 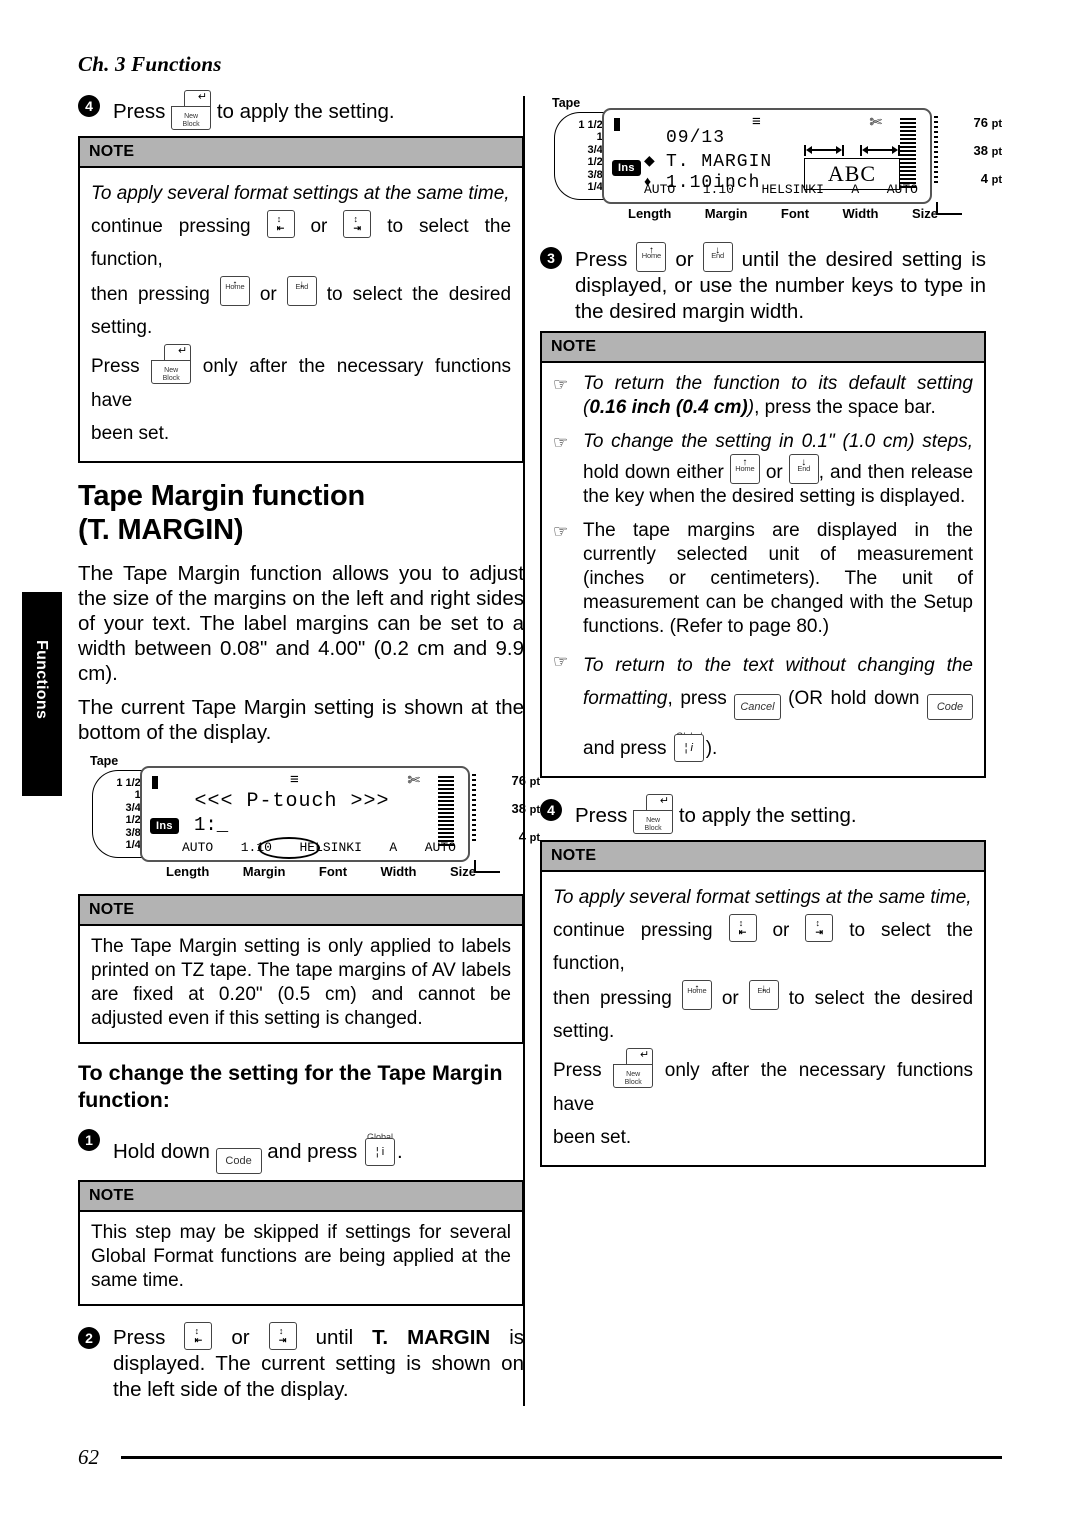 What do you see at coordinates (880, 150) in the screenshot?
I see `right-margin-arrow` at bounding box center [880, 150].